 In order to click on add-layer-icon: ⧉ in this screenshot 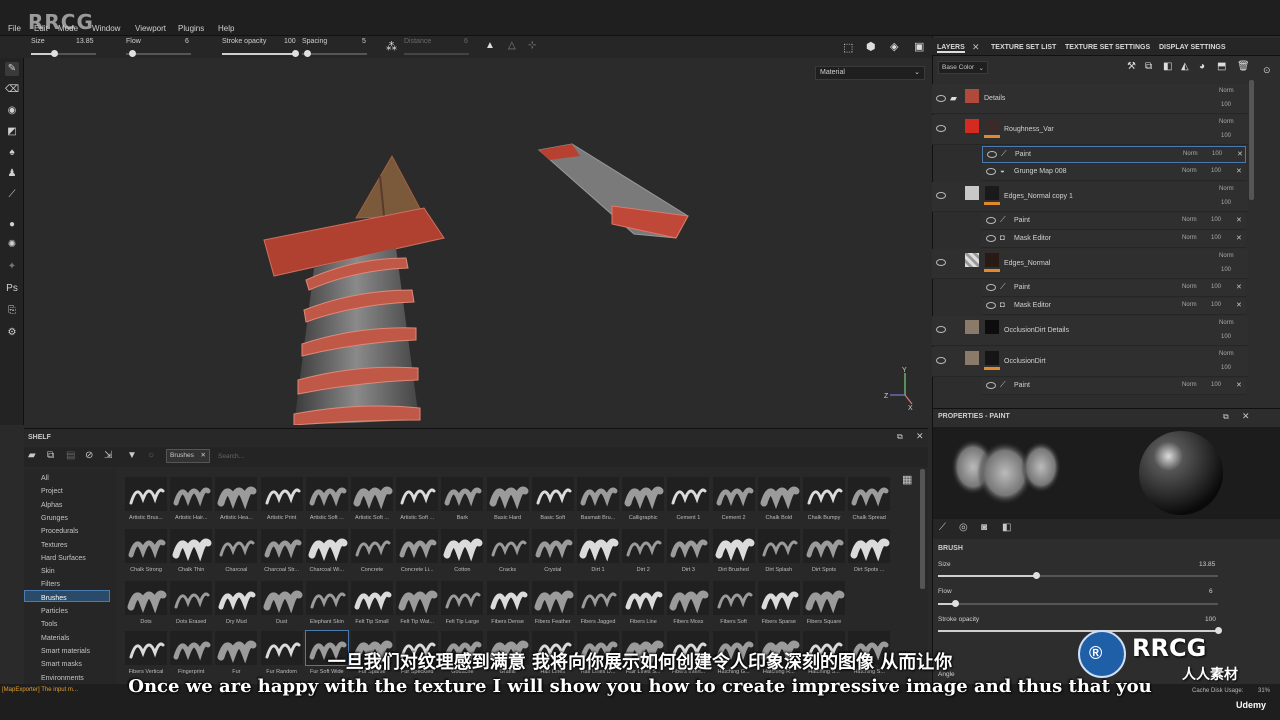, I will do `click(1148, 66)`.